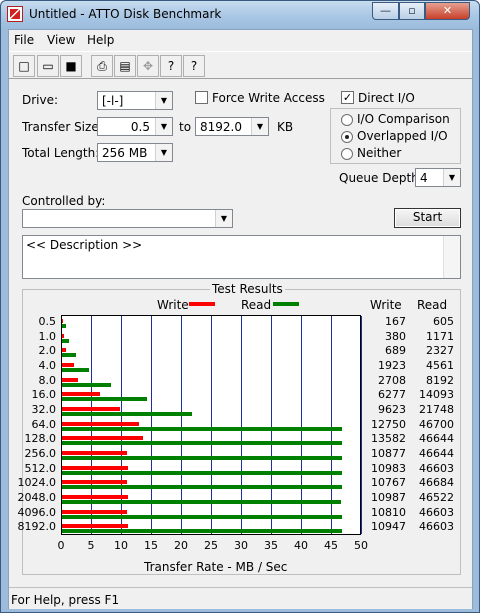 Image resolution: width=480 pixels, height=613 pixels. What do you see at coordinates (412, 11) in the screenshot?
I see `maximize-button: ▫` at bounding box center [412, 11].